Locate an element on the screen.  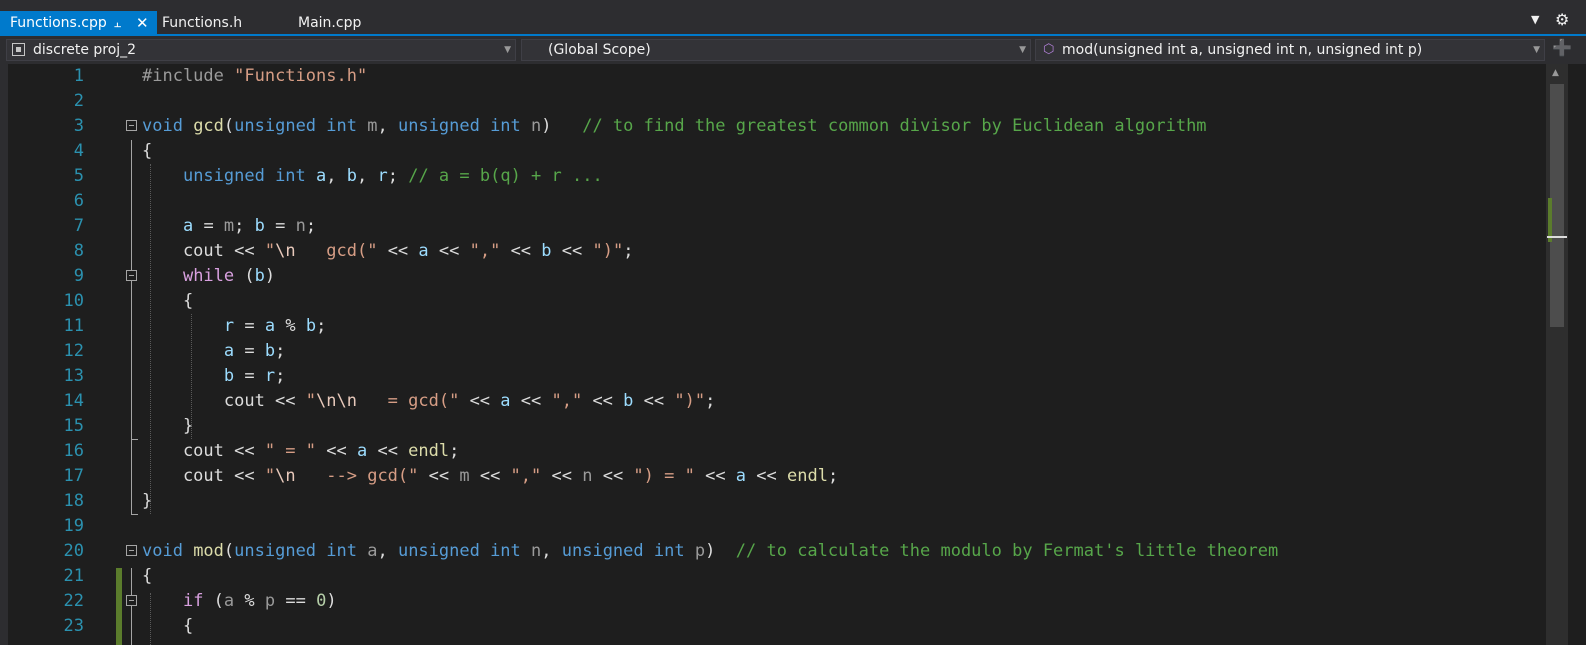
line-number: 17 is located at coordinates (73, 476).